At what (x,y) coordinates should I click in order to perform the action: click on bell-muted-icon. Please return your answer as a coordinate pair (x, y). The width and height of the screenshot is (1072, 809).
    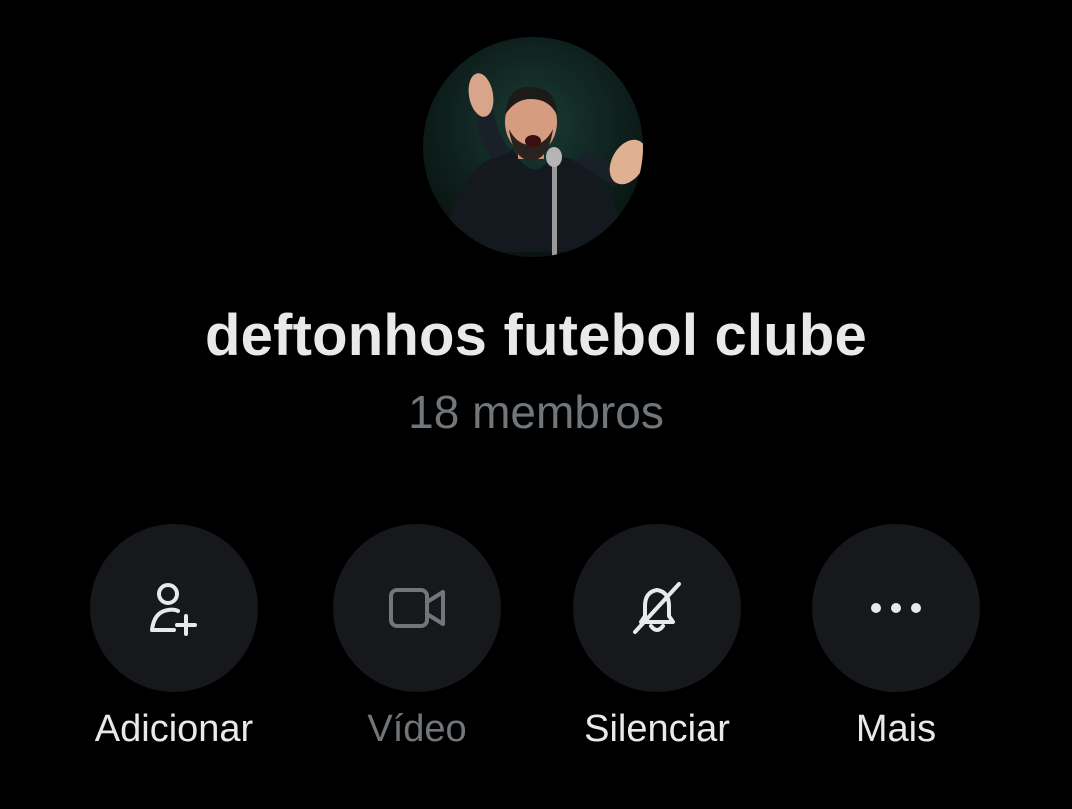
    Looking at the image, I should click on (657, 608).